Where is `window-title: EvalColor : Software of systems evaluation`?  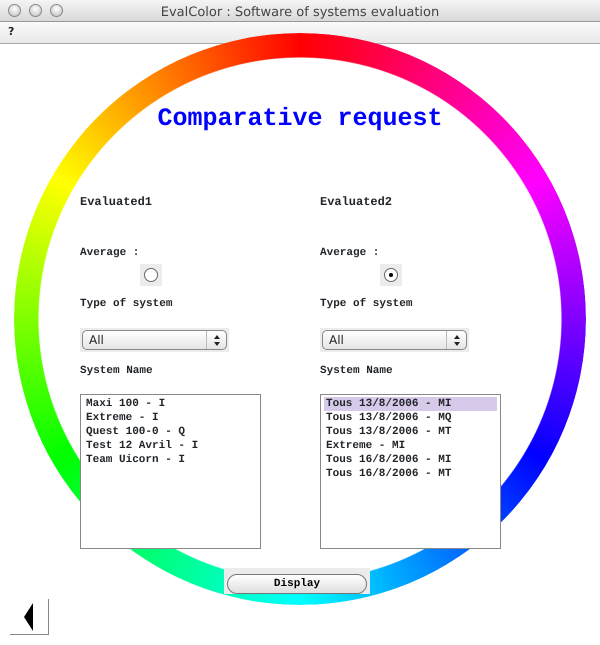 window-title: EvalColor : Software of systems evaluation is located at coordinates (300, 12).